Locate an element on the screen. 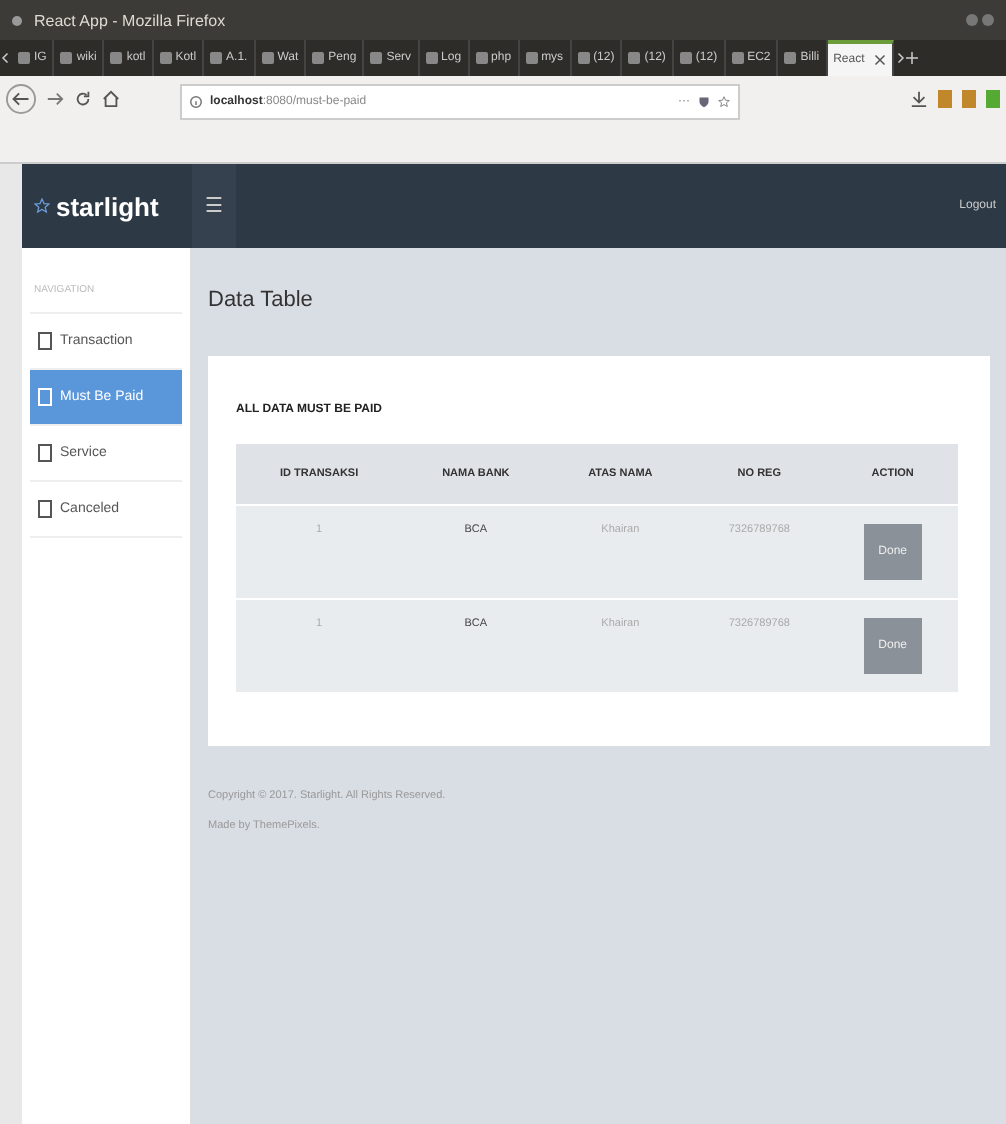 The width and height of the screenshot is (1006, 1124). reload-icon is located at coordinates (83, 99).